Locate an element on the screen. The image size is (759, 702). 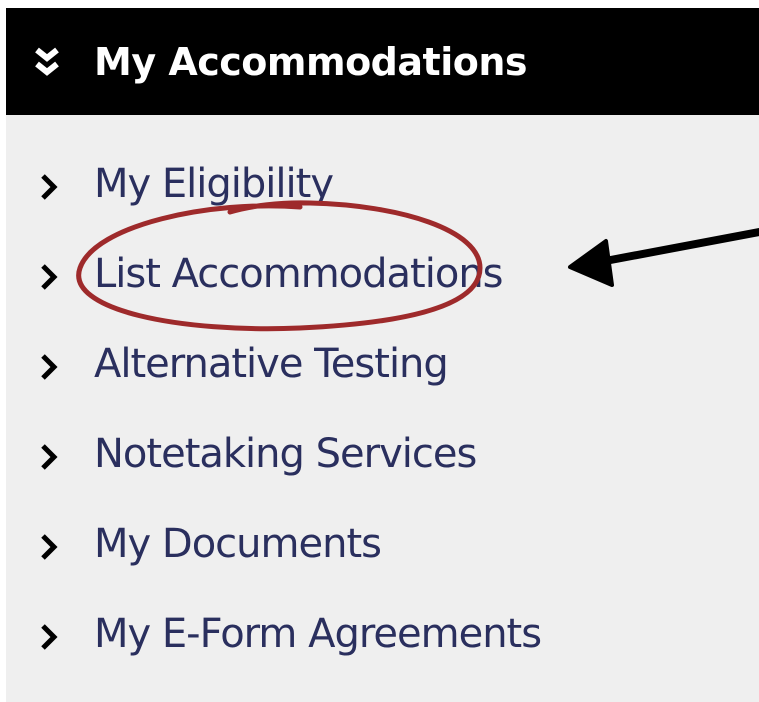
menu-link-notetaking-services: Notetaking Services is located at coordinates (285, 454).